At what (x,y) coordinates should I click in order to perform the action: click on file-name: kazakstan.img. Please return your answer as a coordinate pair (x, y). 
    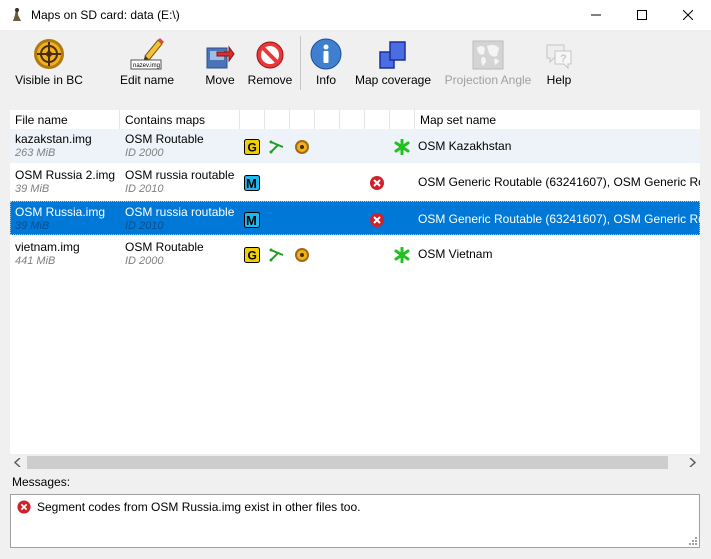
    Looking at the image, I should click on (53, 139).